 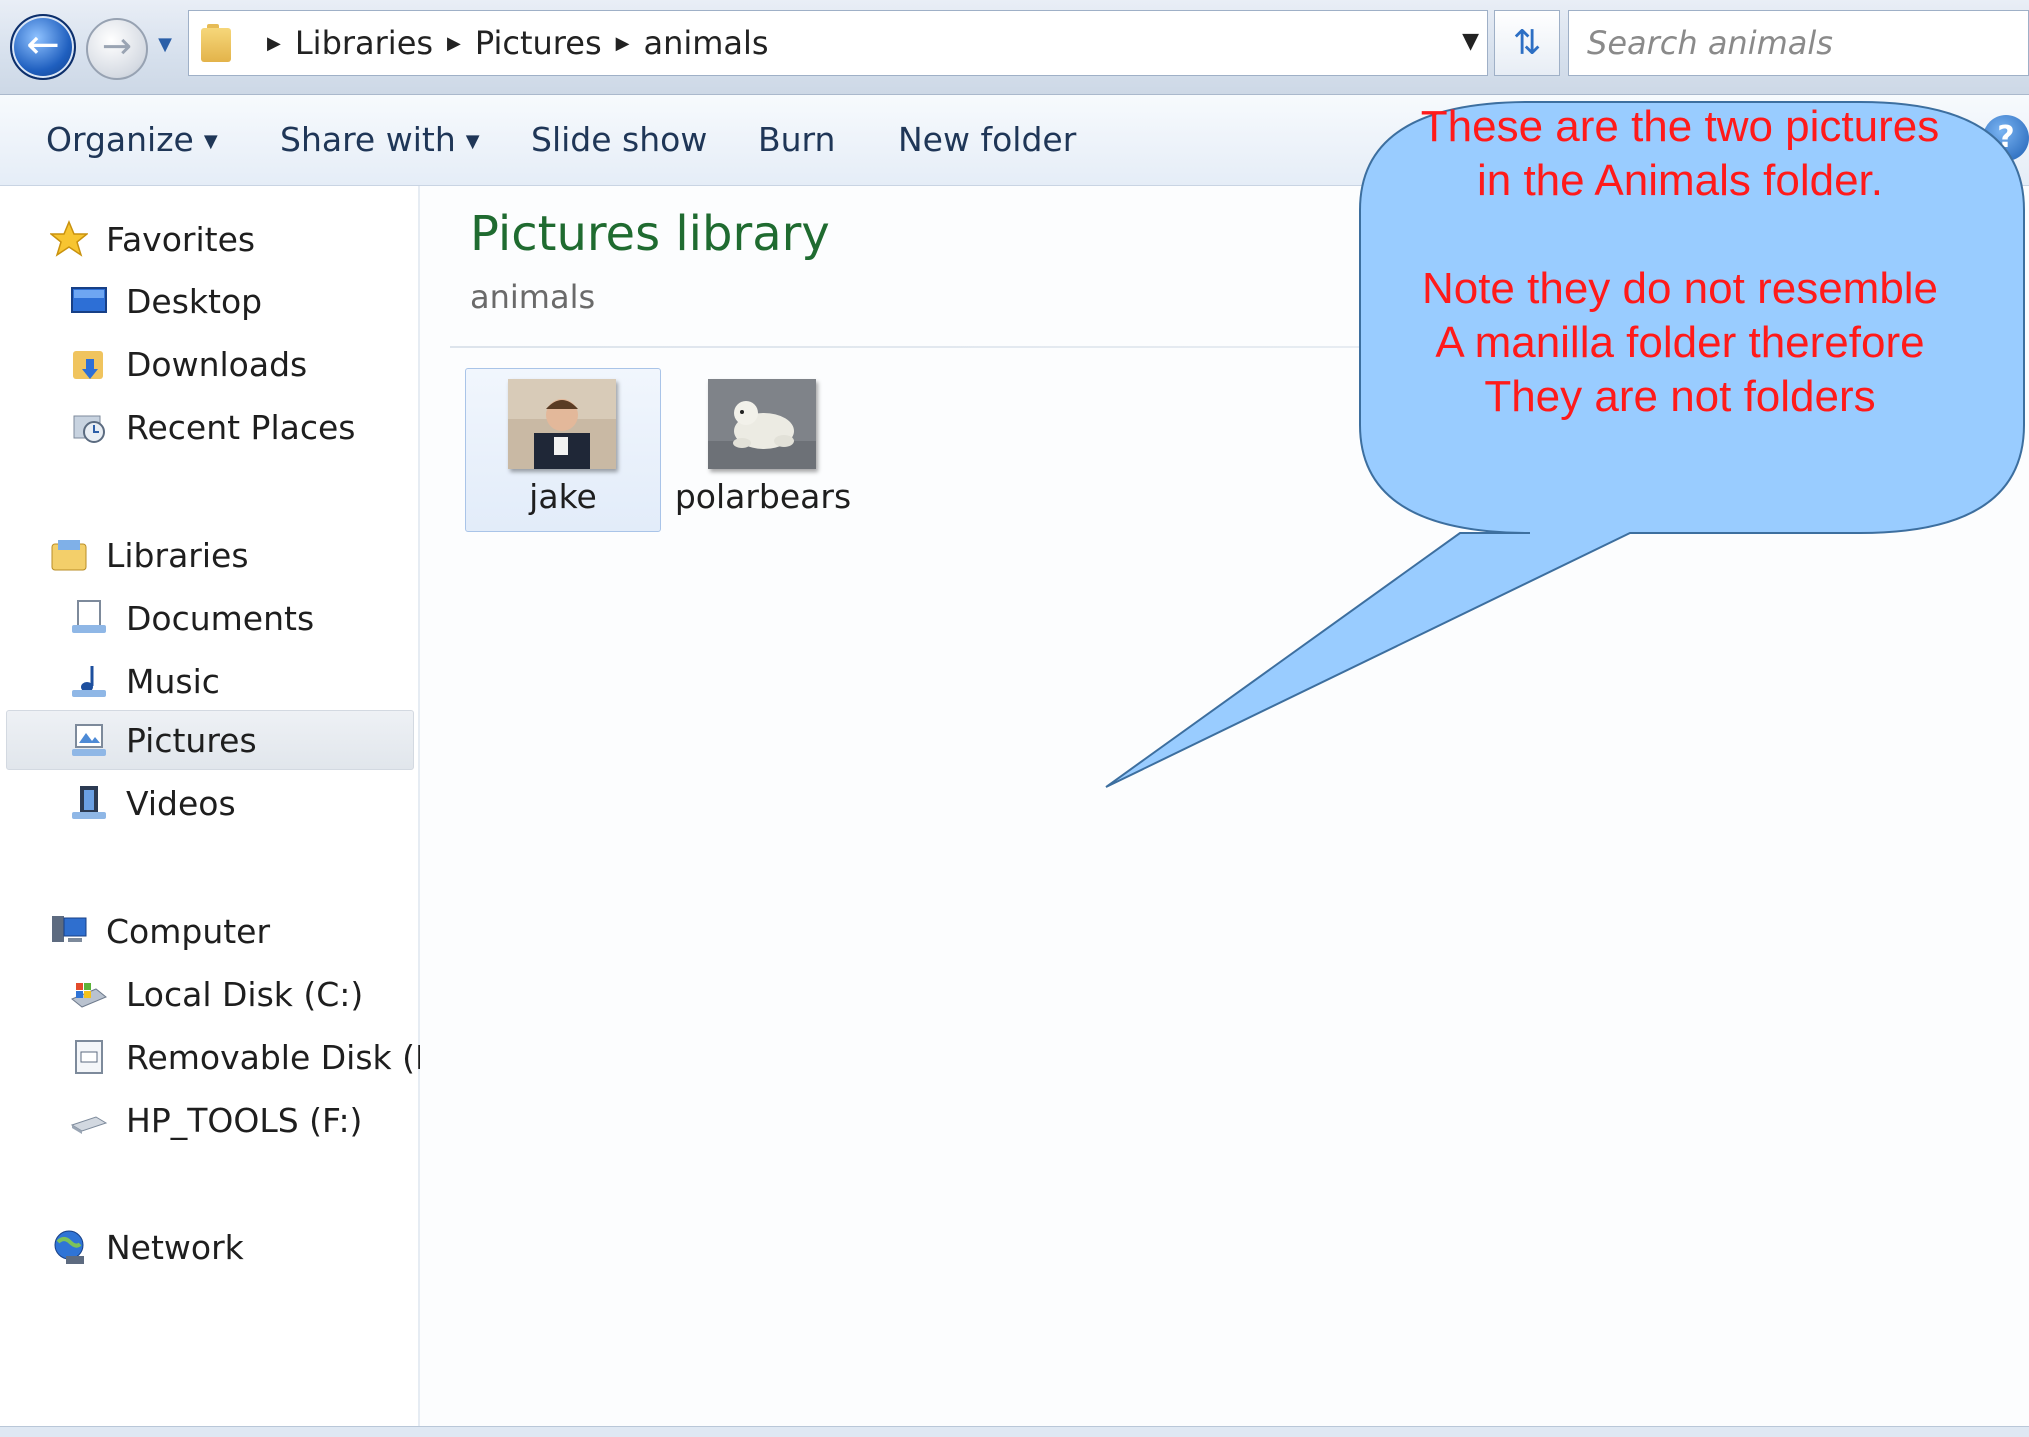 I want to click on share-with-button: Share with ▼, so click(x=380, y=141).